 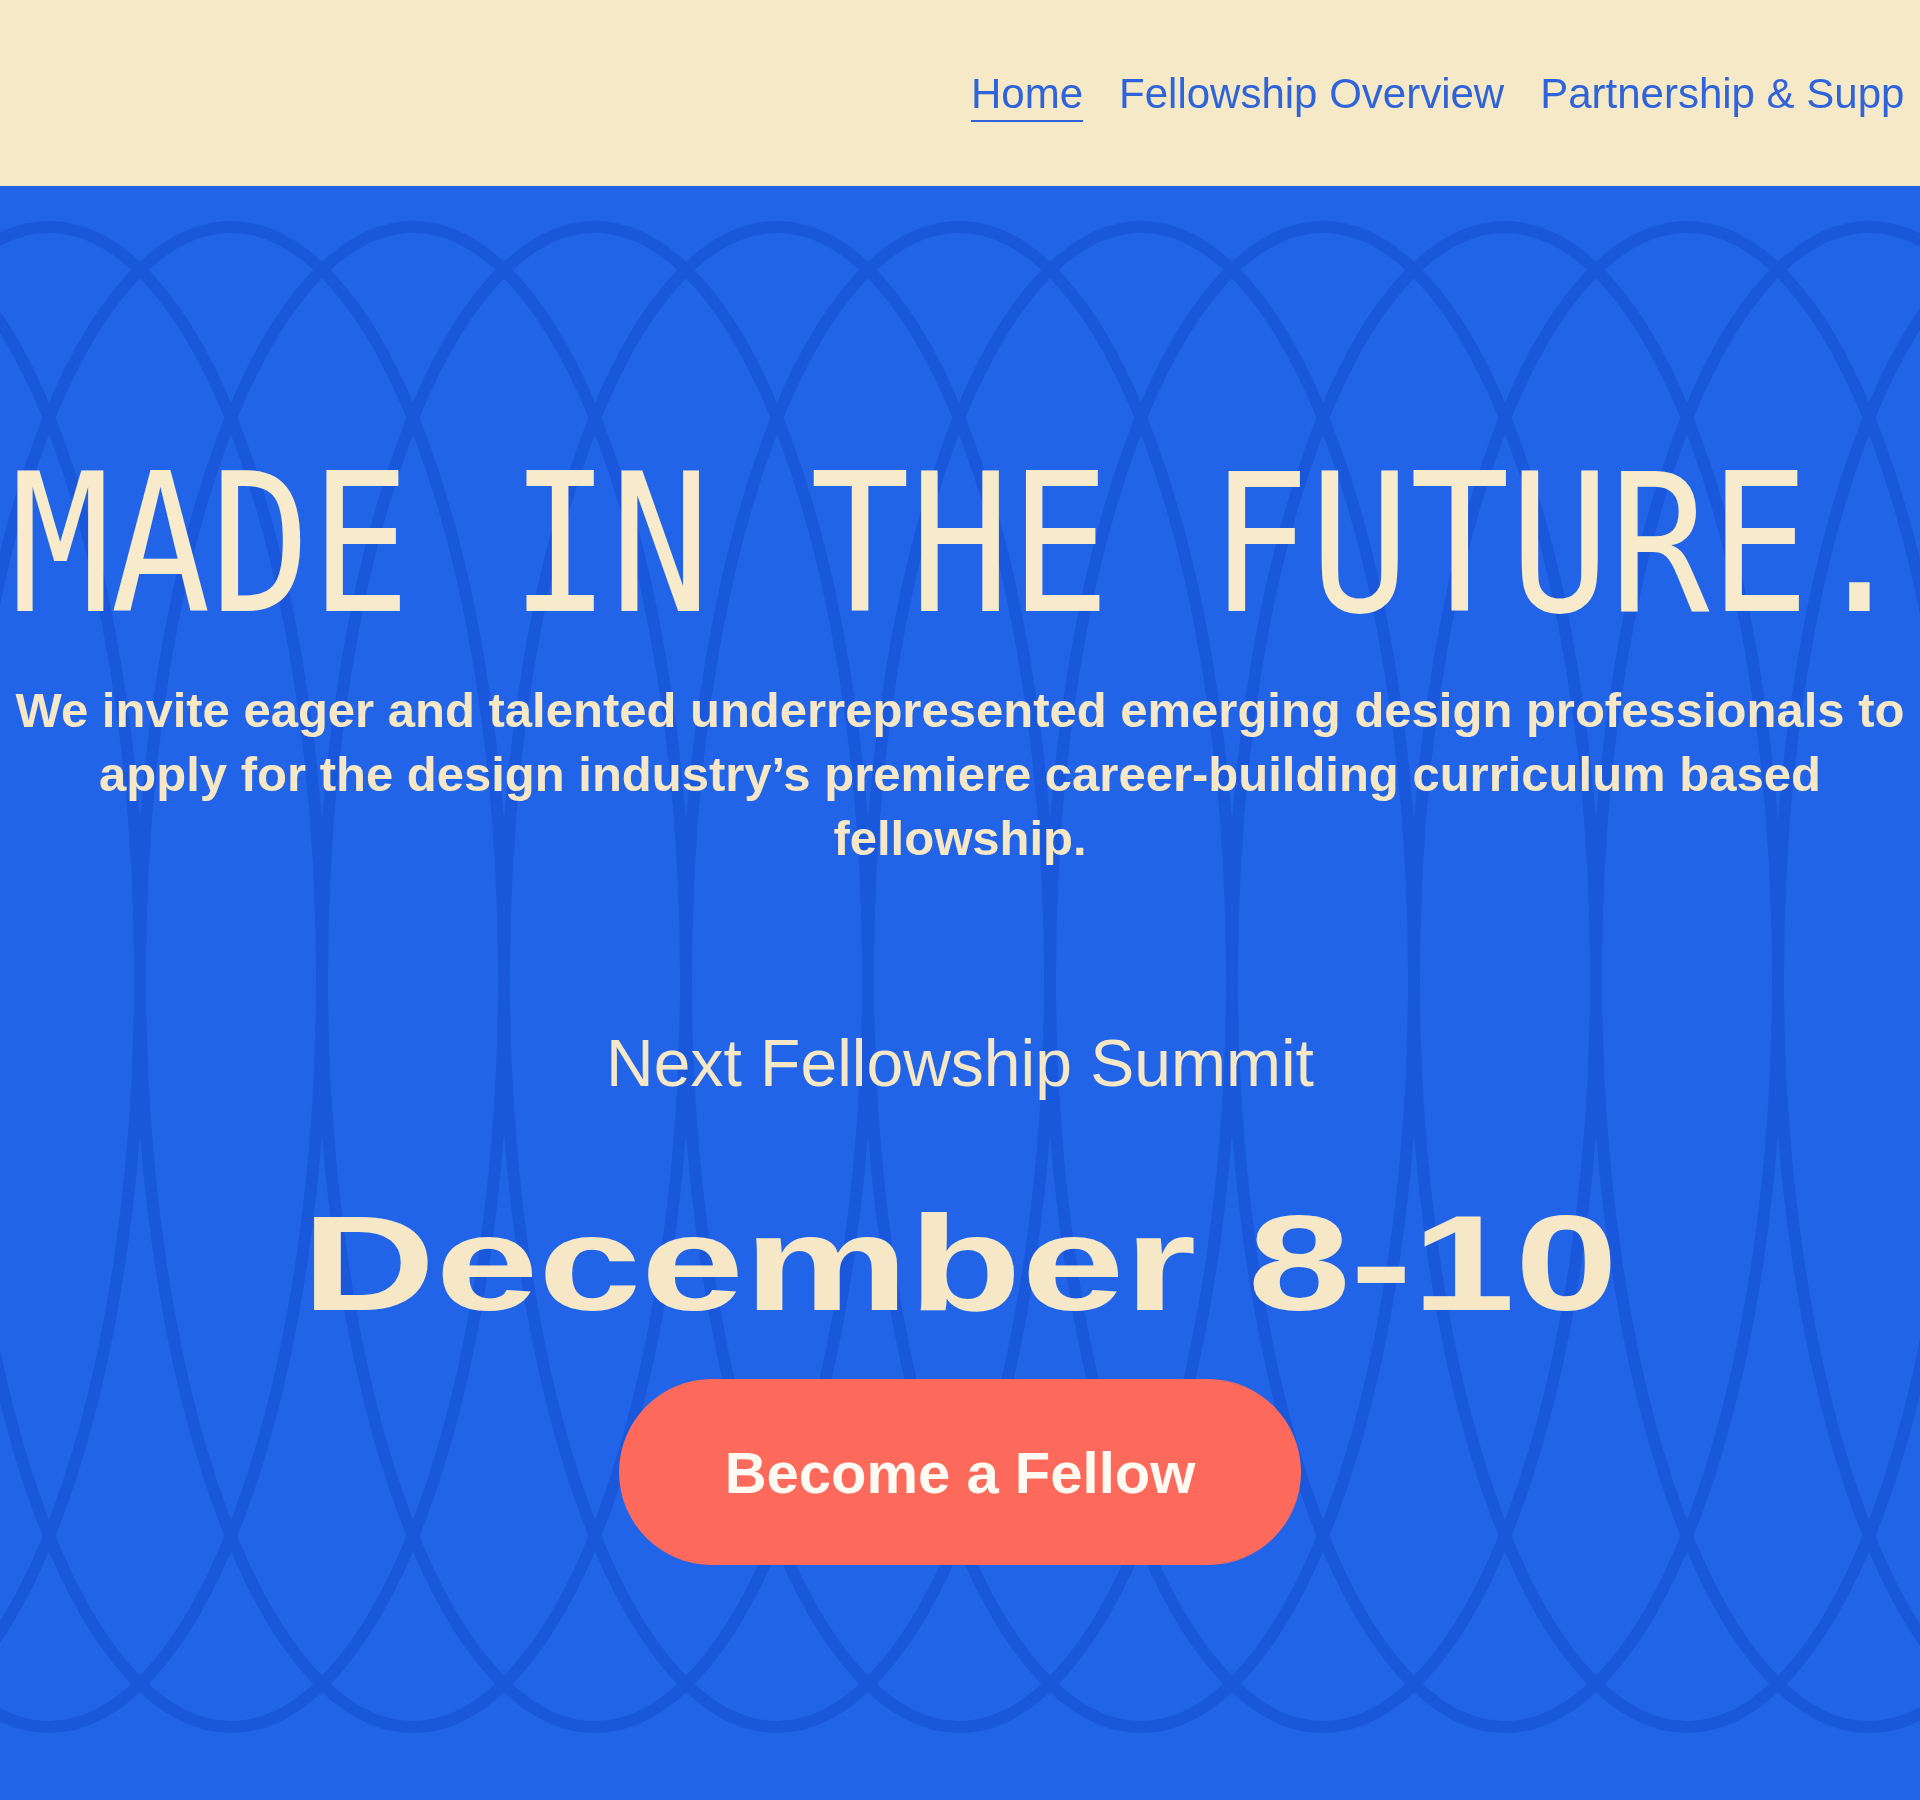 I want to click on nav-link: Home, so click(x=1027, y=95).